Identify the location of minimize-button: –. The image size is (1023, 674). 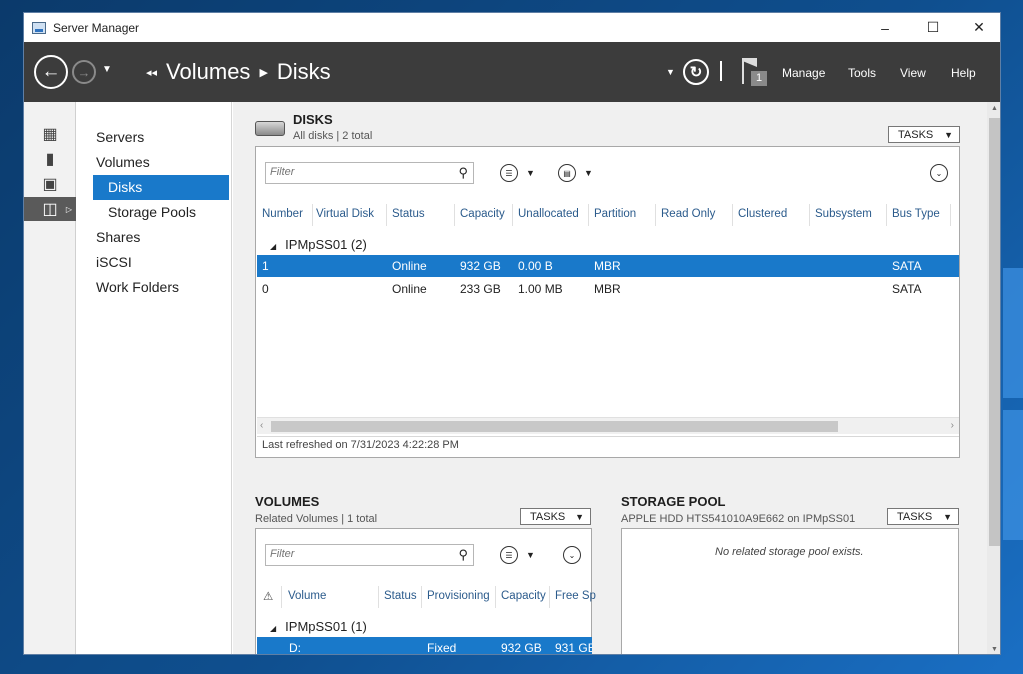
(885, 27).